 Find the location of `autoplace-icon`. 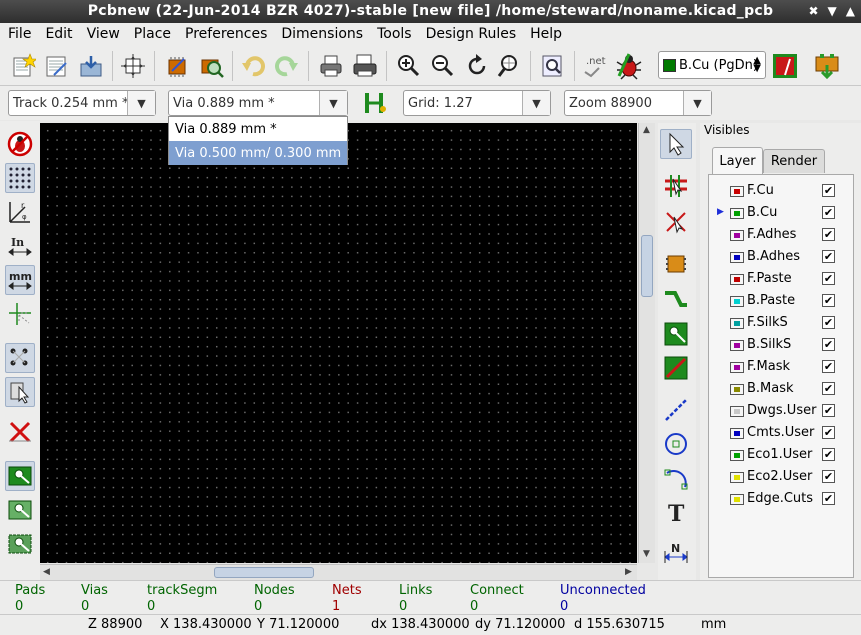

autoplace-icon is located at coordinates (827, 66).